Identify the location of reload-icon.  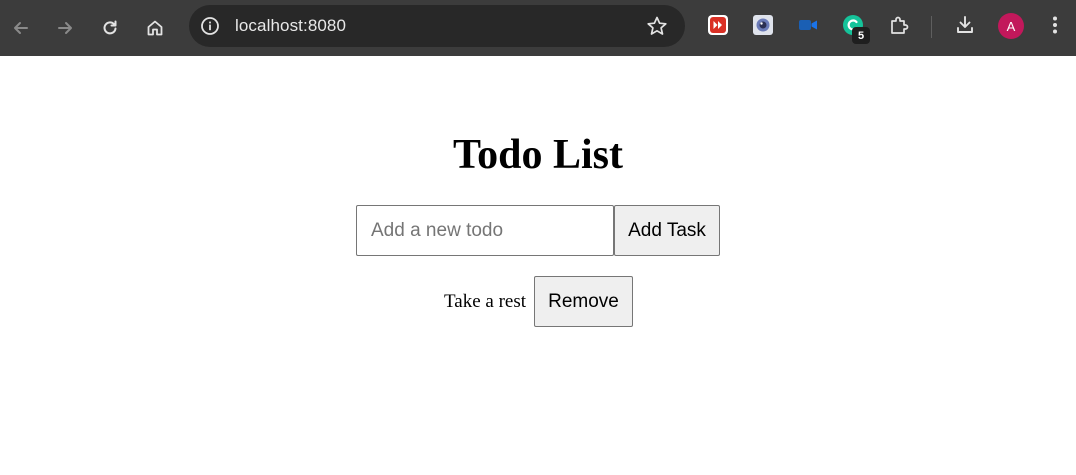
(110, 27).